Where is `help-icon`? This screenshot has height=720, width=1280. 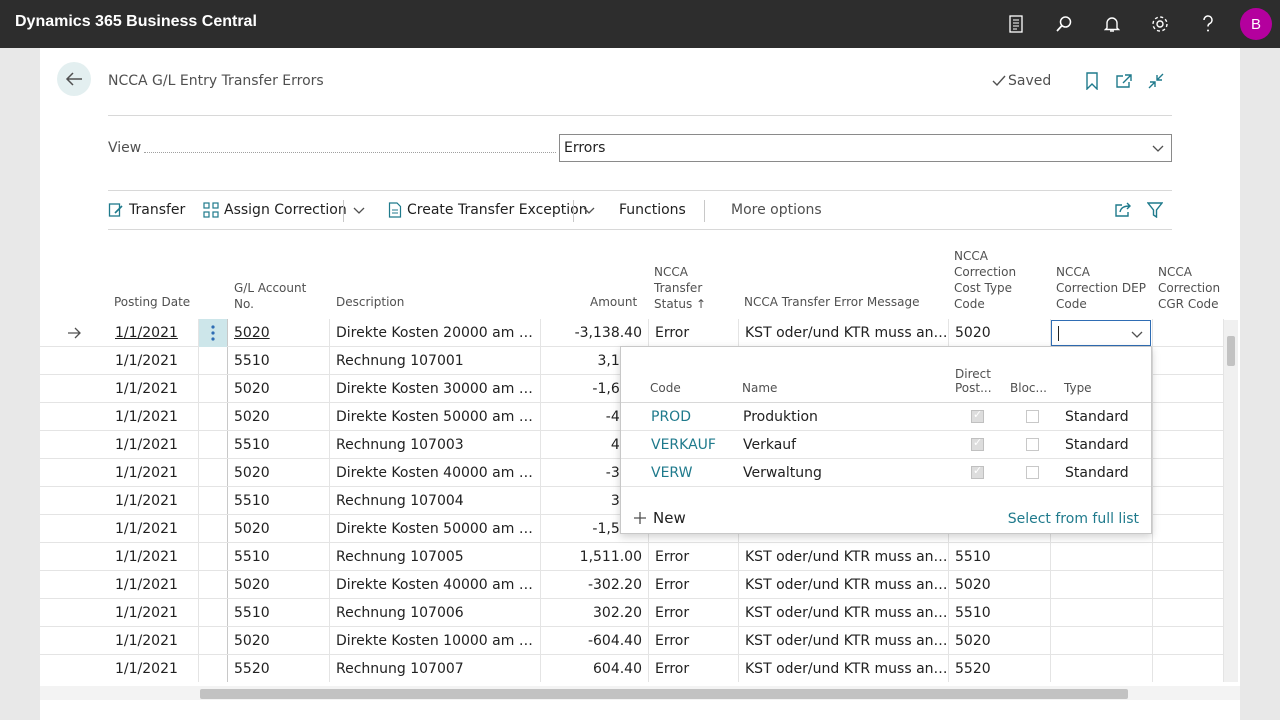 help-icon is located at coordinates (1208, 24).